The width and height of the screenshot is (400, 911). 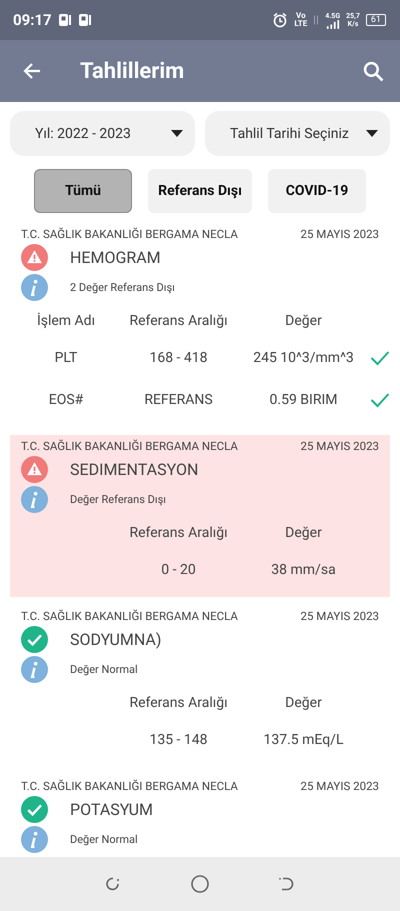 I want to click on alarm-icon, so click(x=280, y=20).